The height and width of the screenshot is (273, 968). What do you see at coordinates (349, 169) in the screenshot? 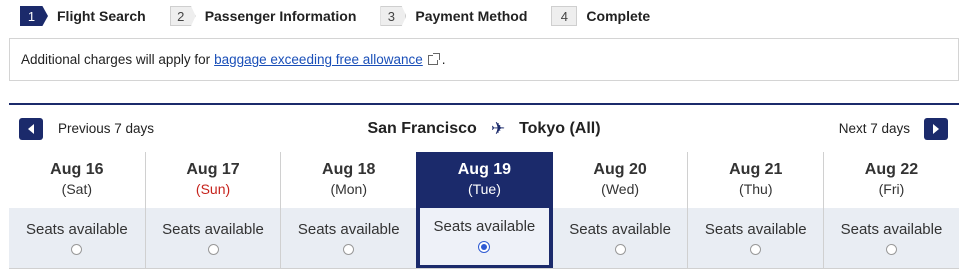
I see `date-label: Aug 18` at bounding box center [349, 169].